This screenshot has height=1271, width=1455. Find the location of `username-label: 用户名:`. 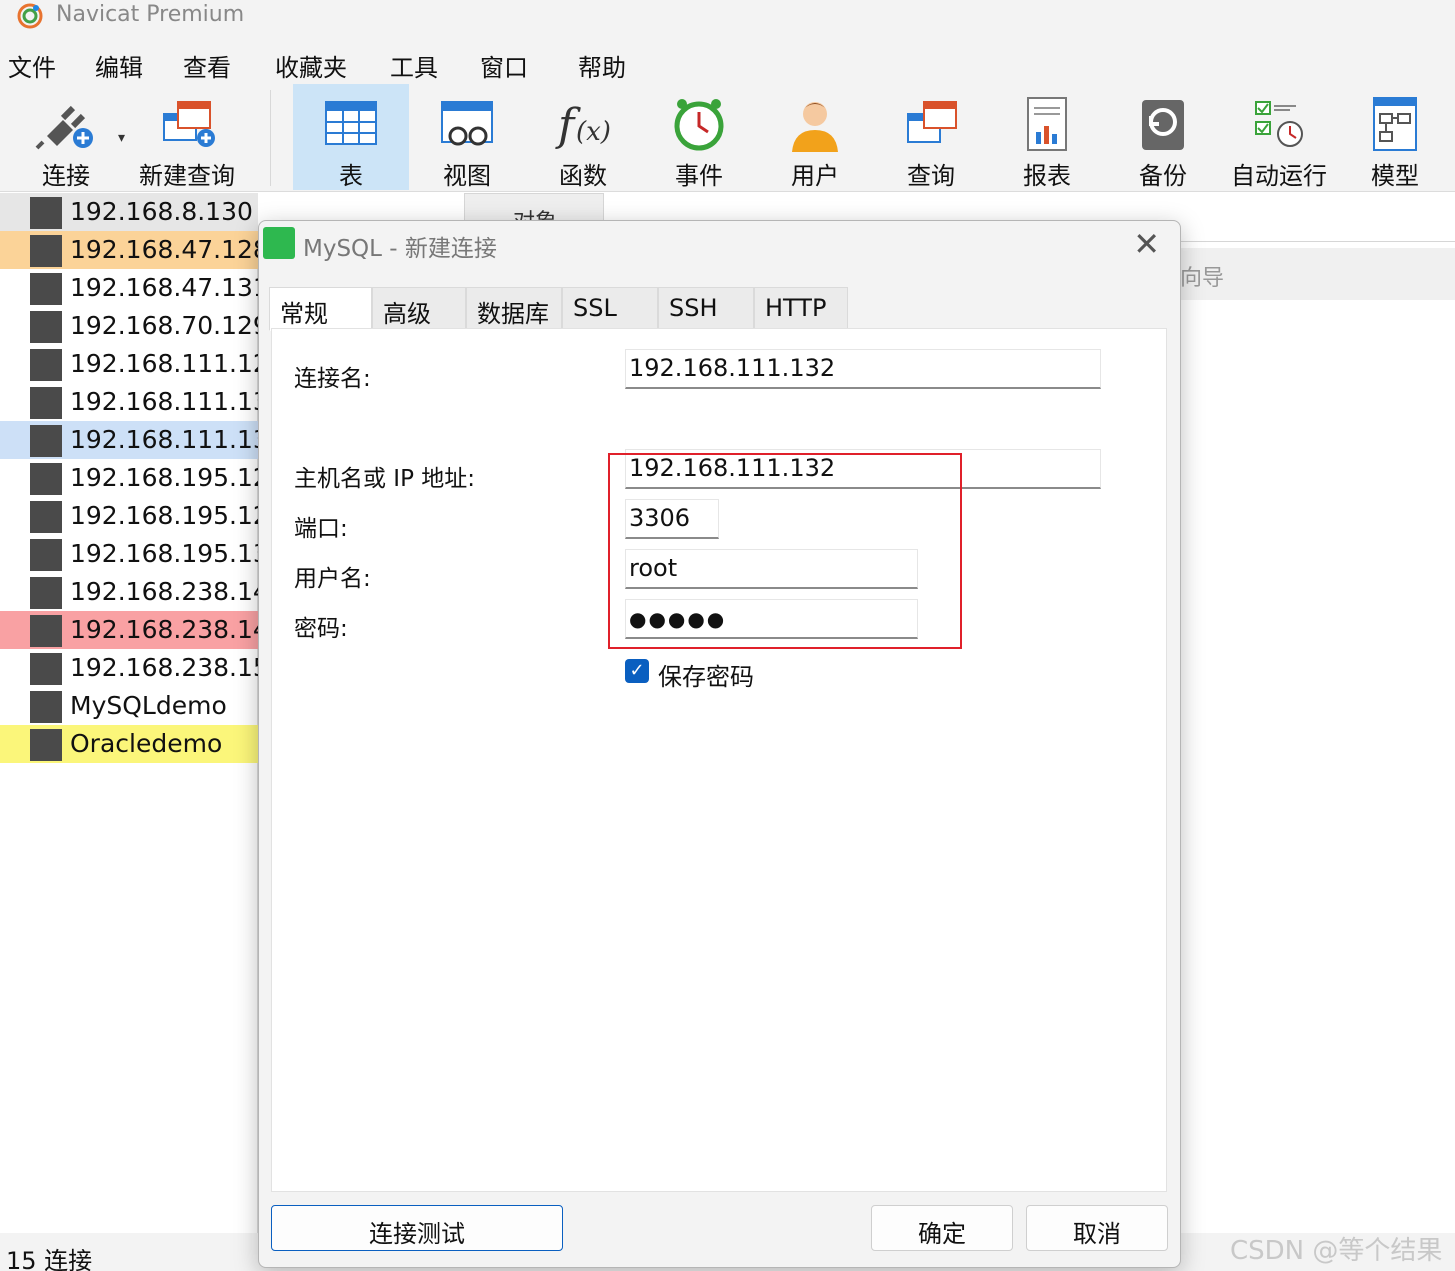

username-label: 用户名: is located at coordinates (332, 579).